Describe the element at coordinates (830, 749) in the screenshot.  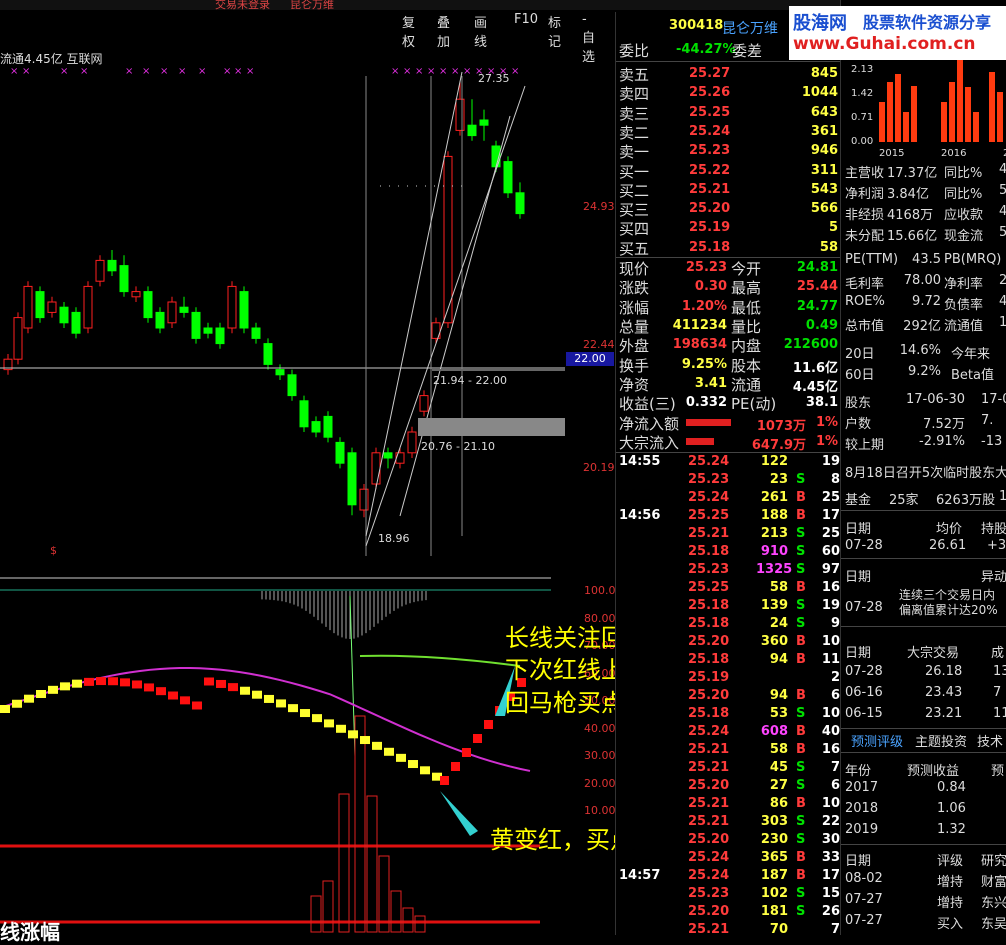
I see `tick-count: 16` at that location.